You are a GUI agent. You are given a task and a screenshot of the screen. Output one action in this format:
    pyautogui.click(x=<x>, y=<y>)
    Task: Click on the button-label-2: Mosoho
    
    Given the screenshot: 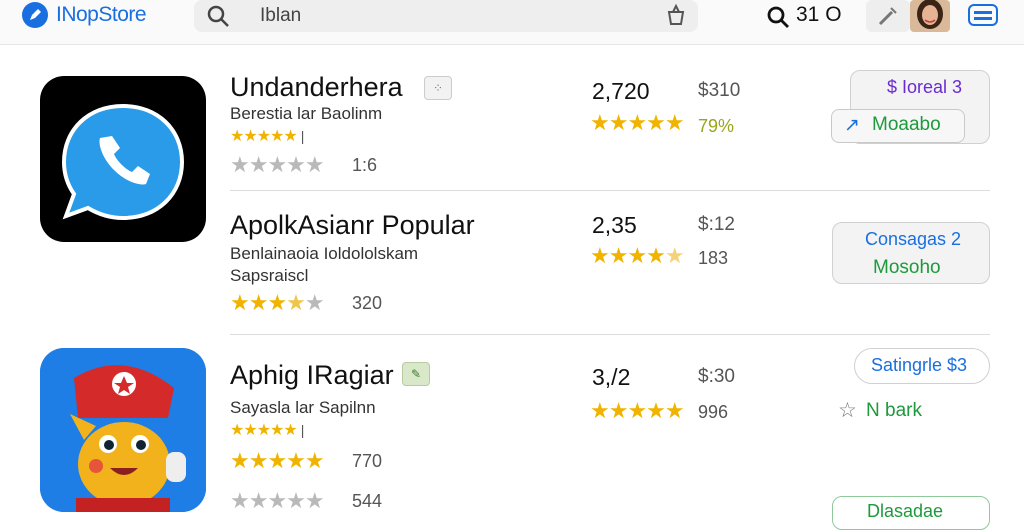 What is the action you would take?
    pyautogui.click(x=907, y=267)
    